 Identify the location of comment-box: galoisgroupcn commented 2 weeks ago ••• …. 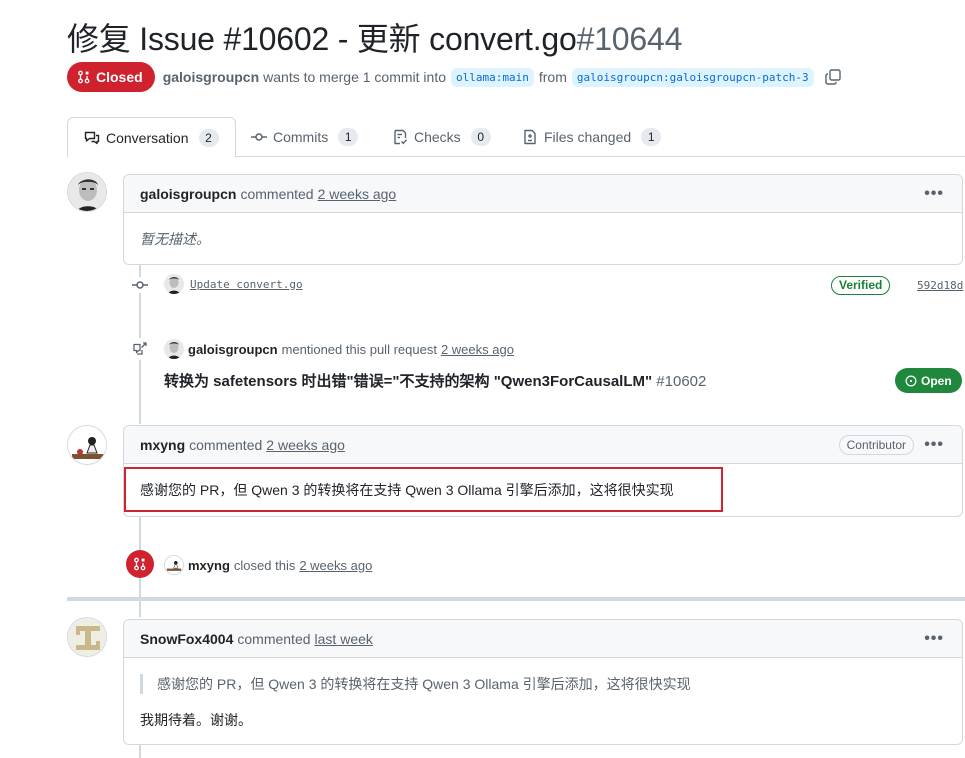
(543, 219).